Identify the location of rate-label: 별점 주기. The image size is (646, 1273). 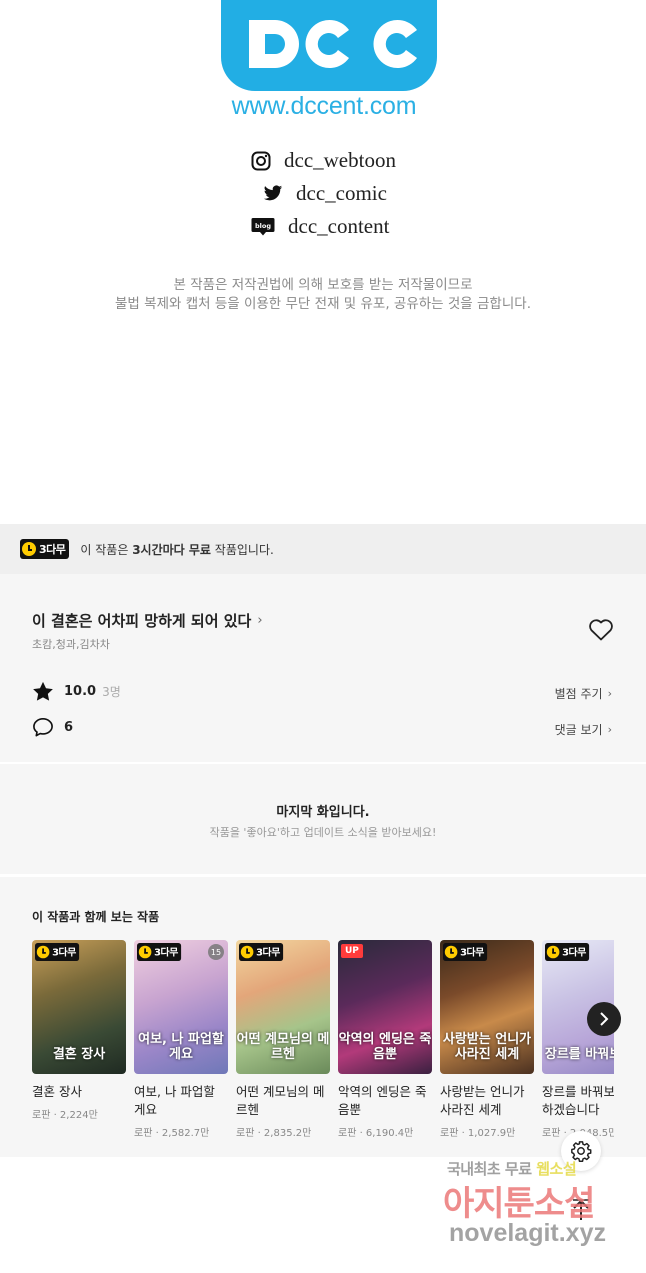
(578, 694).